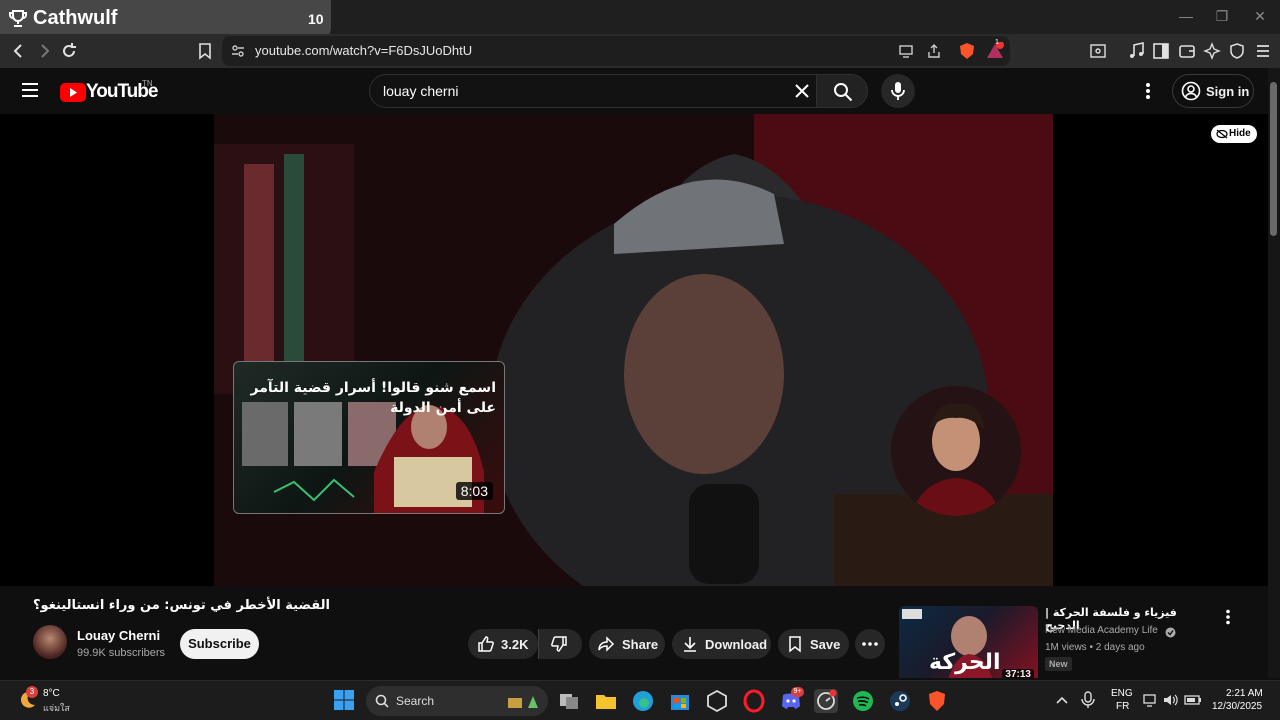  I want to click on download-label: Download, so click(736, 644).